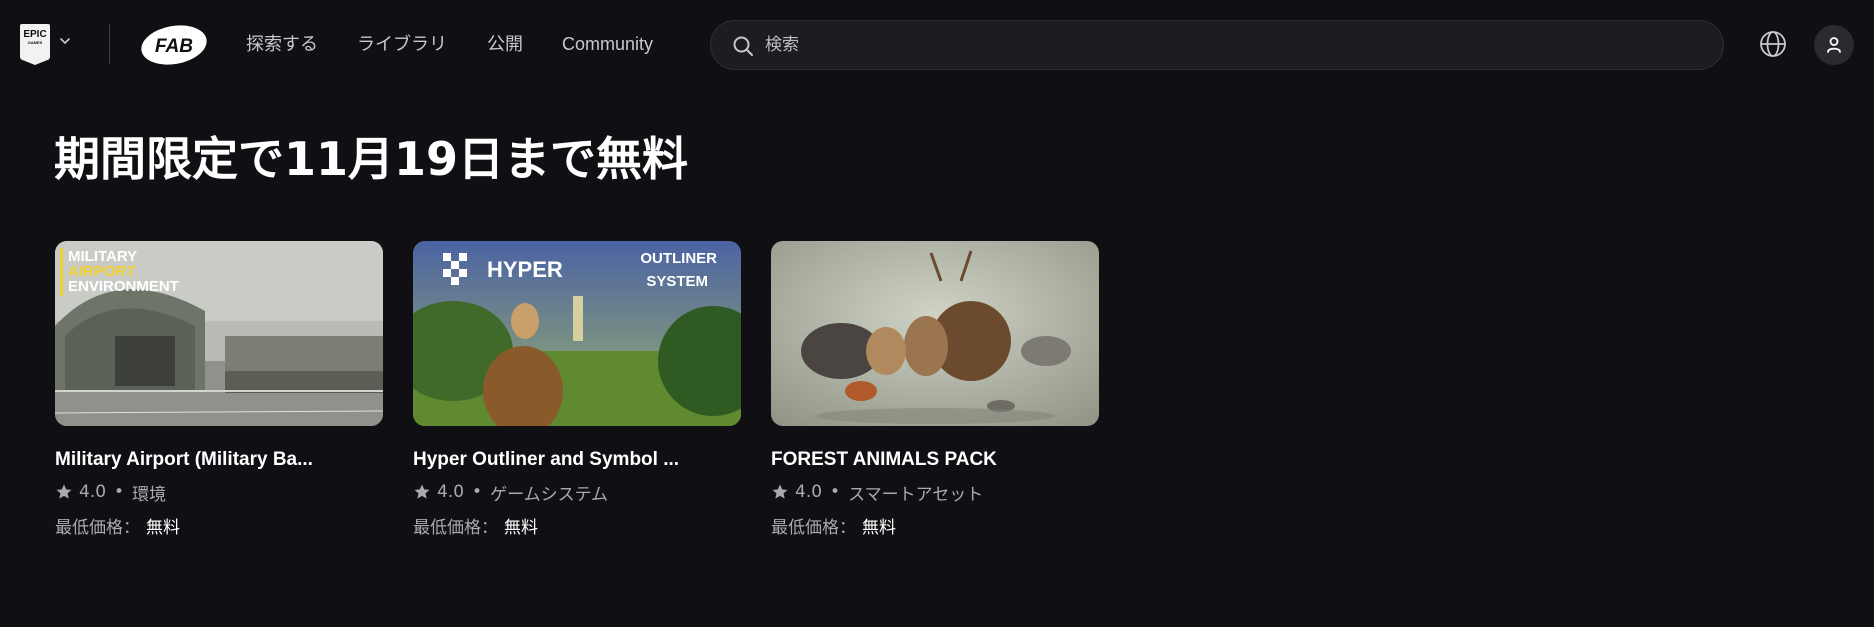 The width and height of the screenshot is (1874, 627). Describe the element at coordinates (149, 494) in the screenshot. I see `product-category: 環境` at that location.